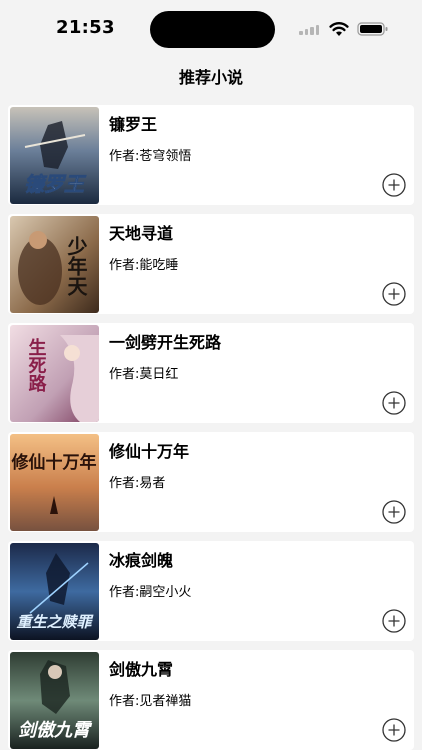 Image resolution: width=422 pixels, height=750 pixels. I want to click on book-author: 作者:苍穹领悟, so click(150, 156).